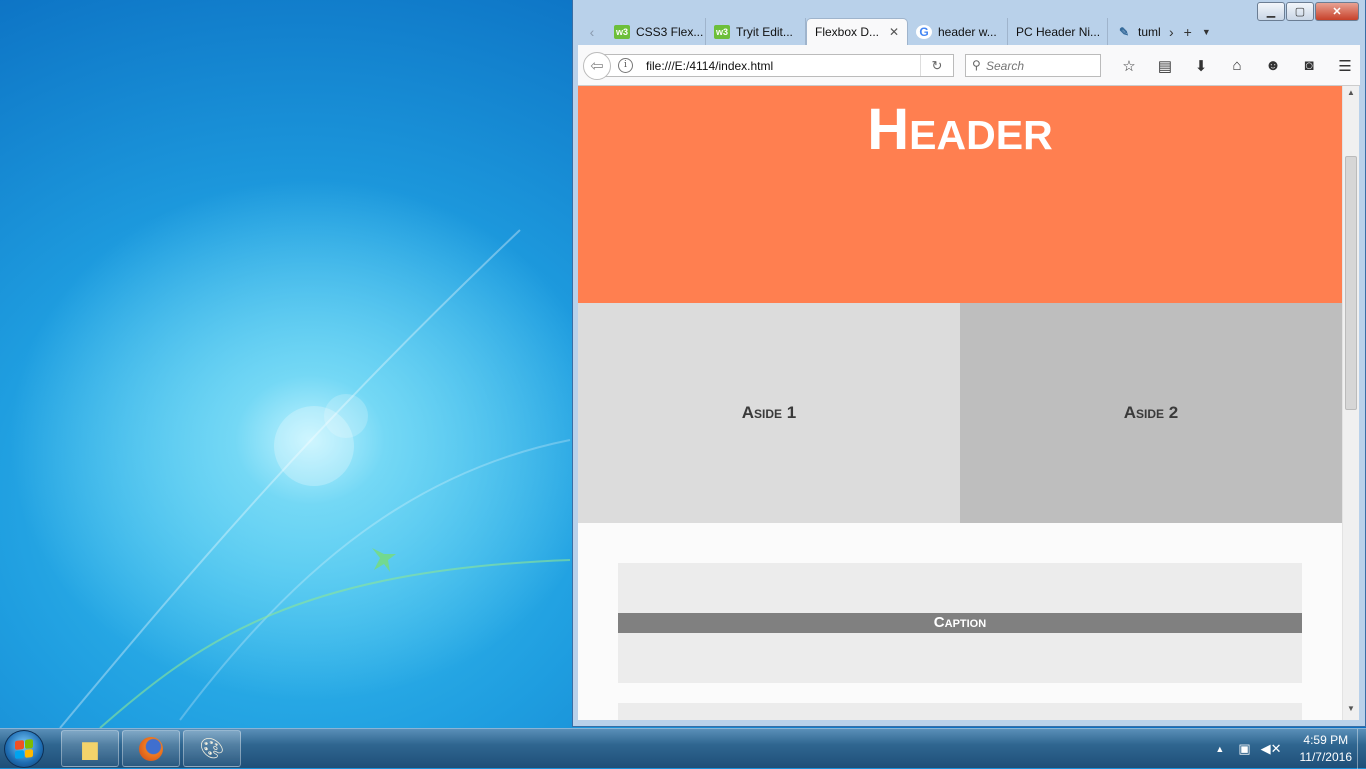 Image resolution: width=1366 pixels, height=769 pixels. I want to click on search-input, so click(1040, 65).